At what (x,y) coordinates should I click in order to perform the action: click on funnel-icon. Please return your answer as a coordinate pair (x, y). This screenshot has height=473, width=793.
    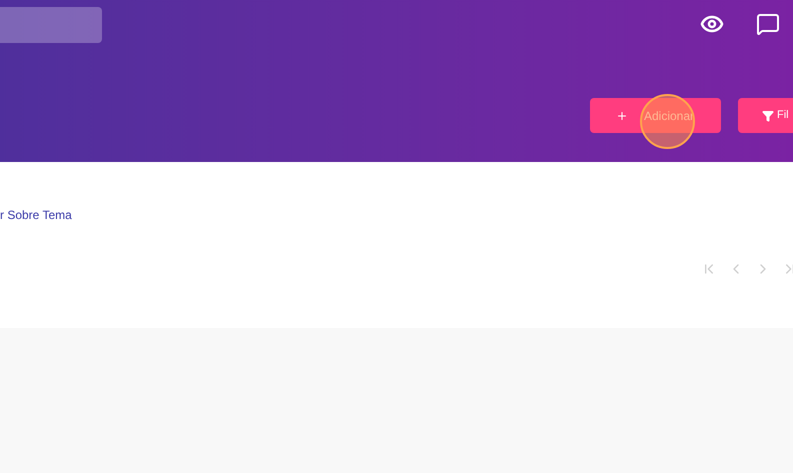
    Looking at the image, I should click on (768, 116).